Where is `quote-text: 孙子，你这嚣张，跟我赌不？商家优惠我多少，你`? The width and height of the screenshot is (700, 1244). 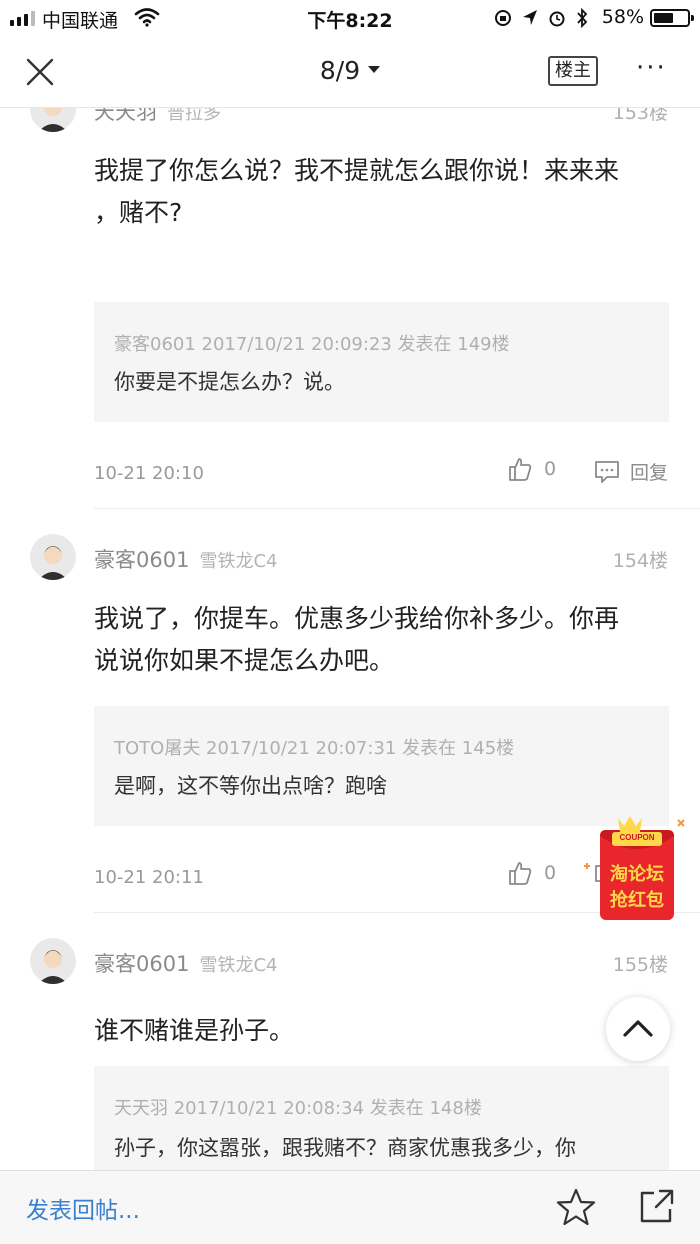
quote-text: 孙子，你这嚣张，跟我赌不？商家优惠我多少，你 is located at coordinates (345, 1148).